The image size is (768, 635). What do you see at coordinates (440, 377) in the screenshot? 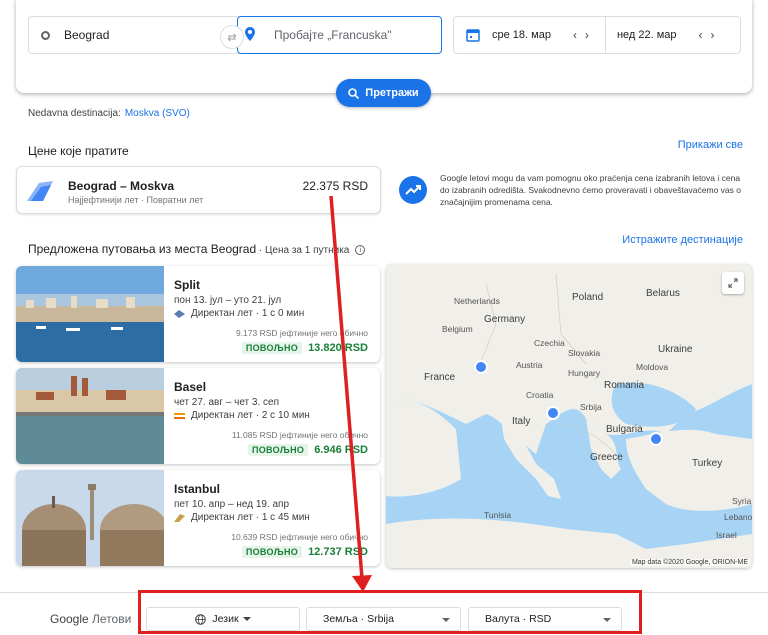
I see `map-label-france: France` at bounding box center [440, 377].